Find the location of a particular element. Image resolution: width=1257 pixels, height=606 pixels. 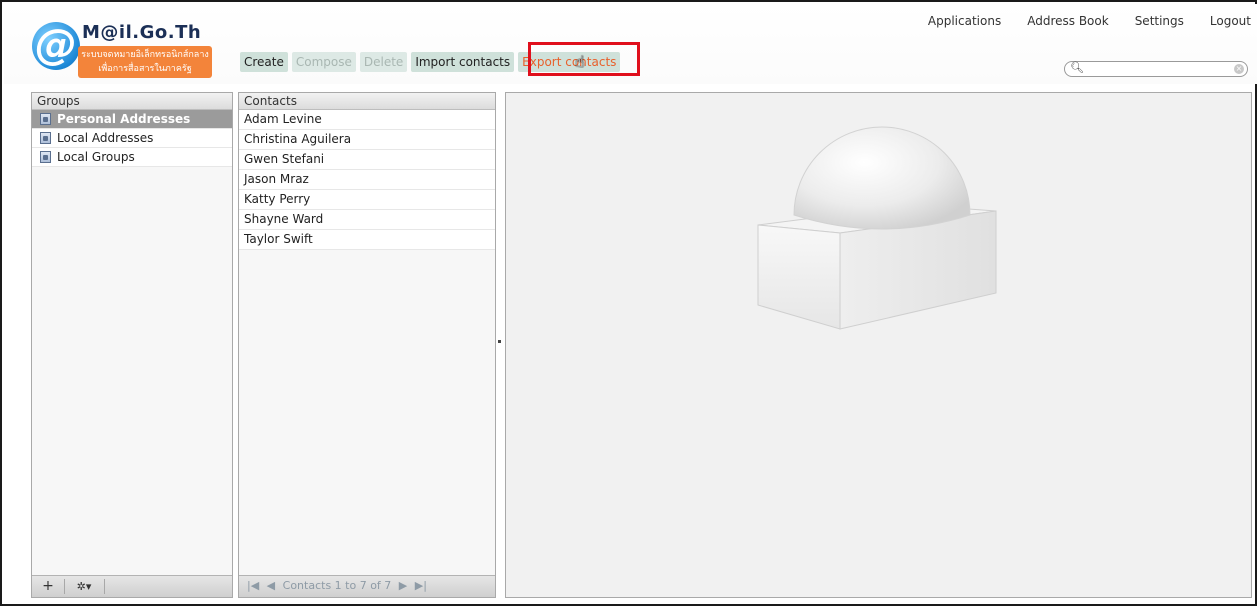

contact-item: Taylor Swift is located at coordinates (367, 240).